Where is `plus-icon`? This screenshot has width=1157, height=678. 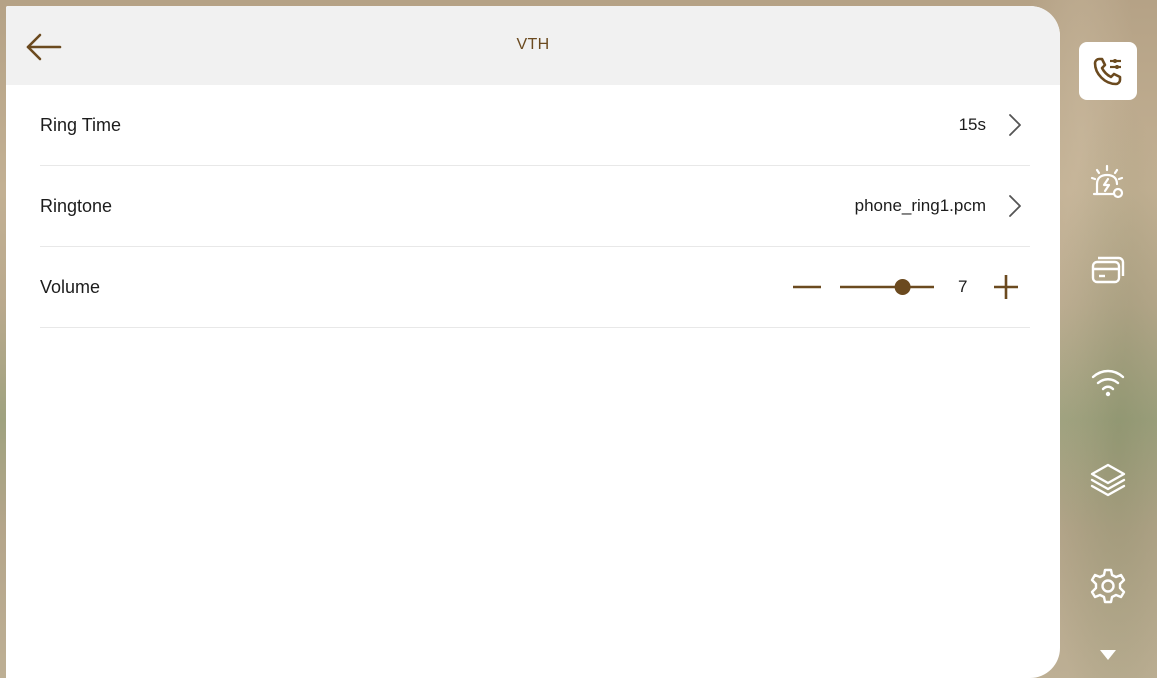 plus-icon is located at coordinates (1006, 287).